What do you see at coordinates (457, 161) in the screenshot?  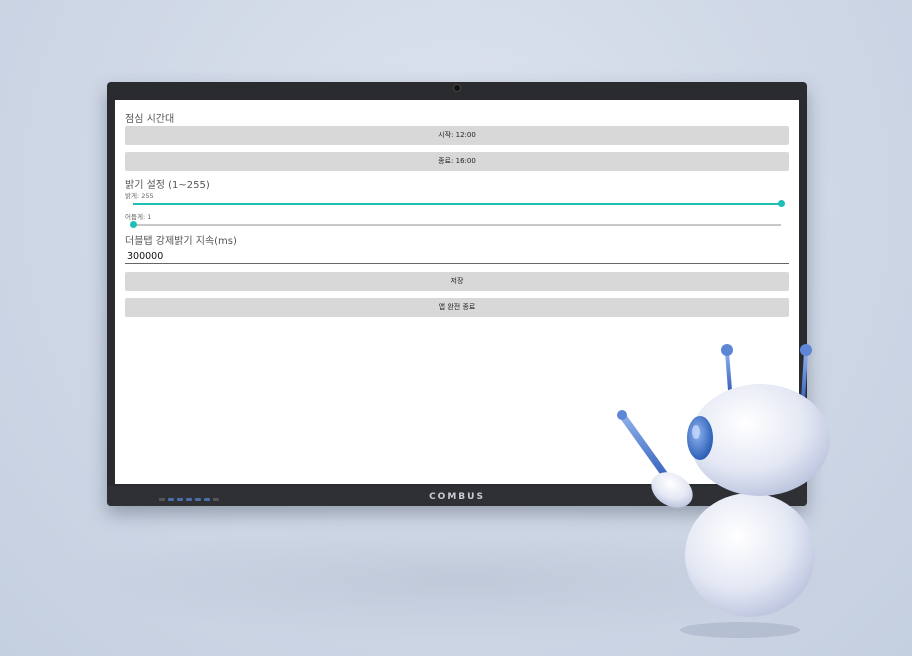 I see `lunch-end-button: 종료: 16:00` at bounding box center [457, 161].